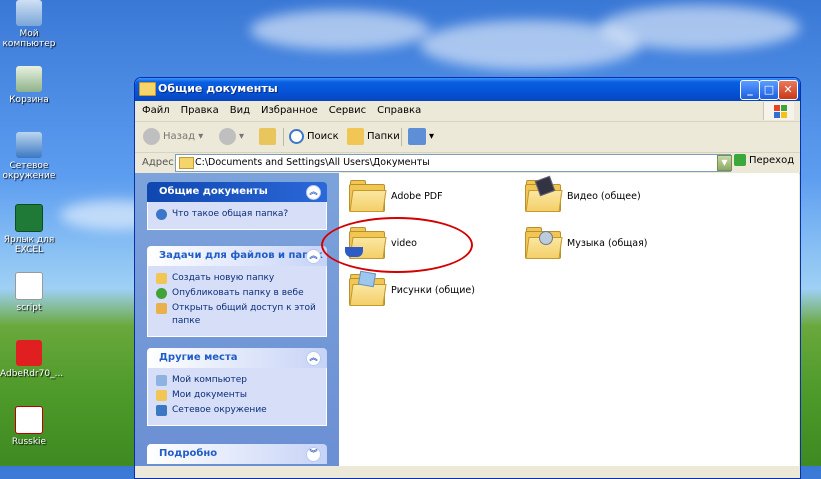 This screenshot has width=821, height=479. Describe the element at coordinates (467, 137) in the screenshot. I see `toolbar: Назад ▾ ▾ Поиск Папки ▾` at that location.